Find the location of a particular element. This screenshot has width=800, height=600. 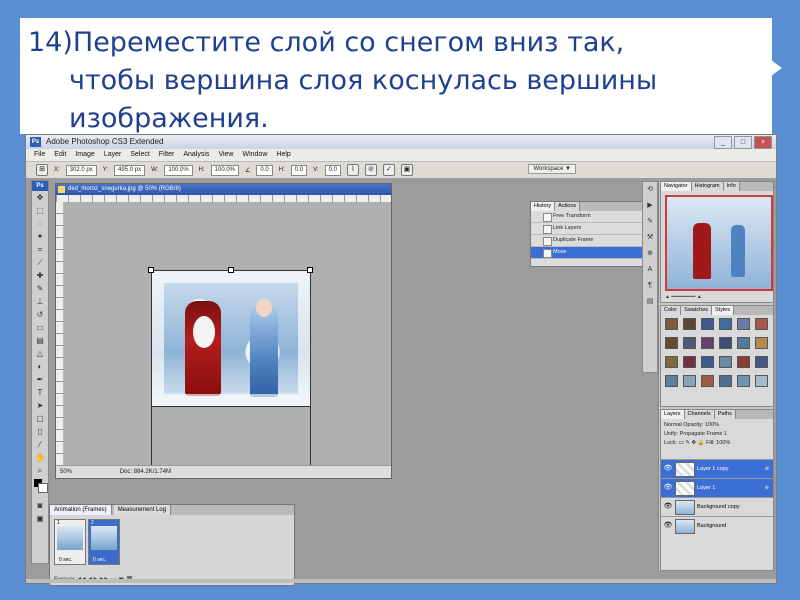

lock-icons: ▭ ✎ ✥ 🔒 is located at coordinates (692, 443).